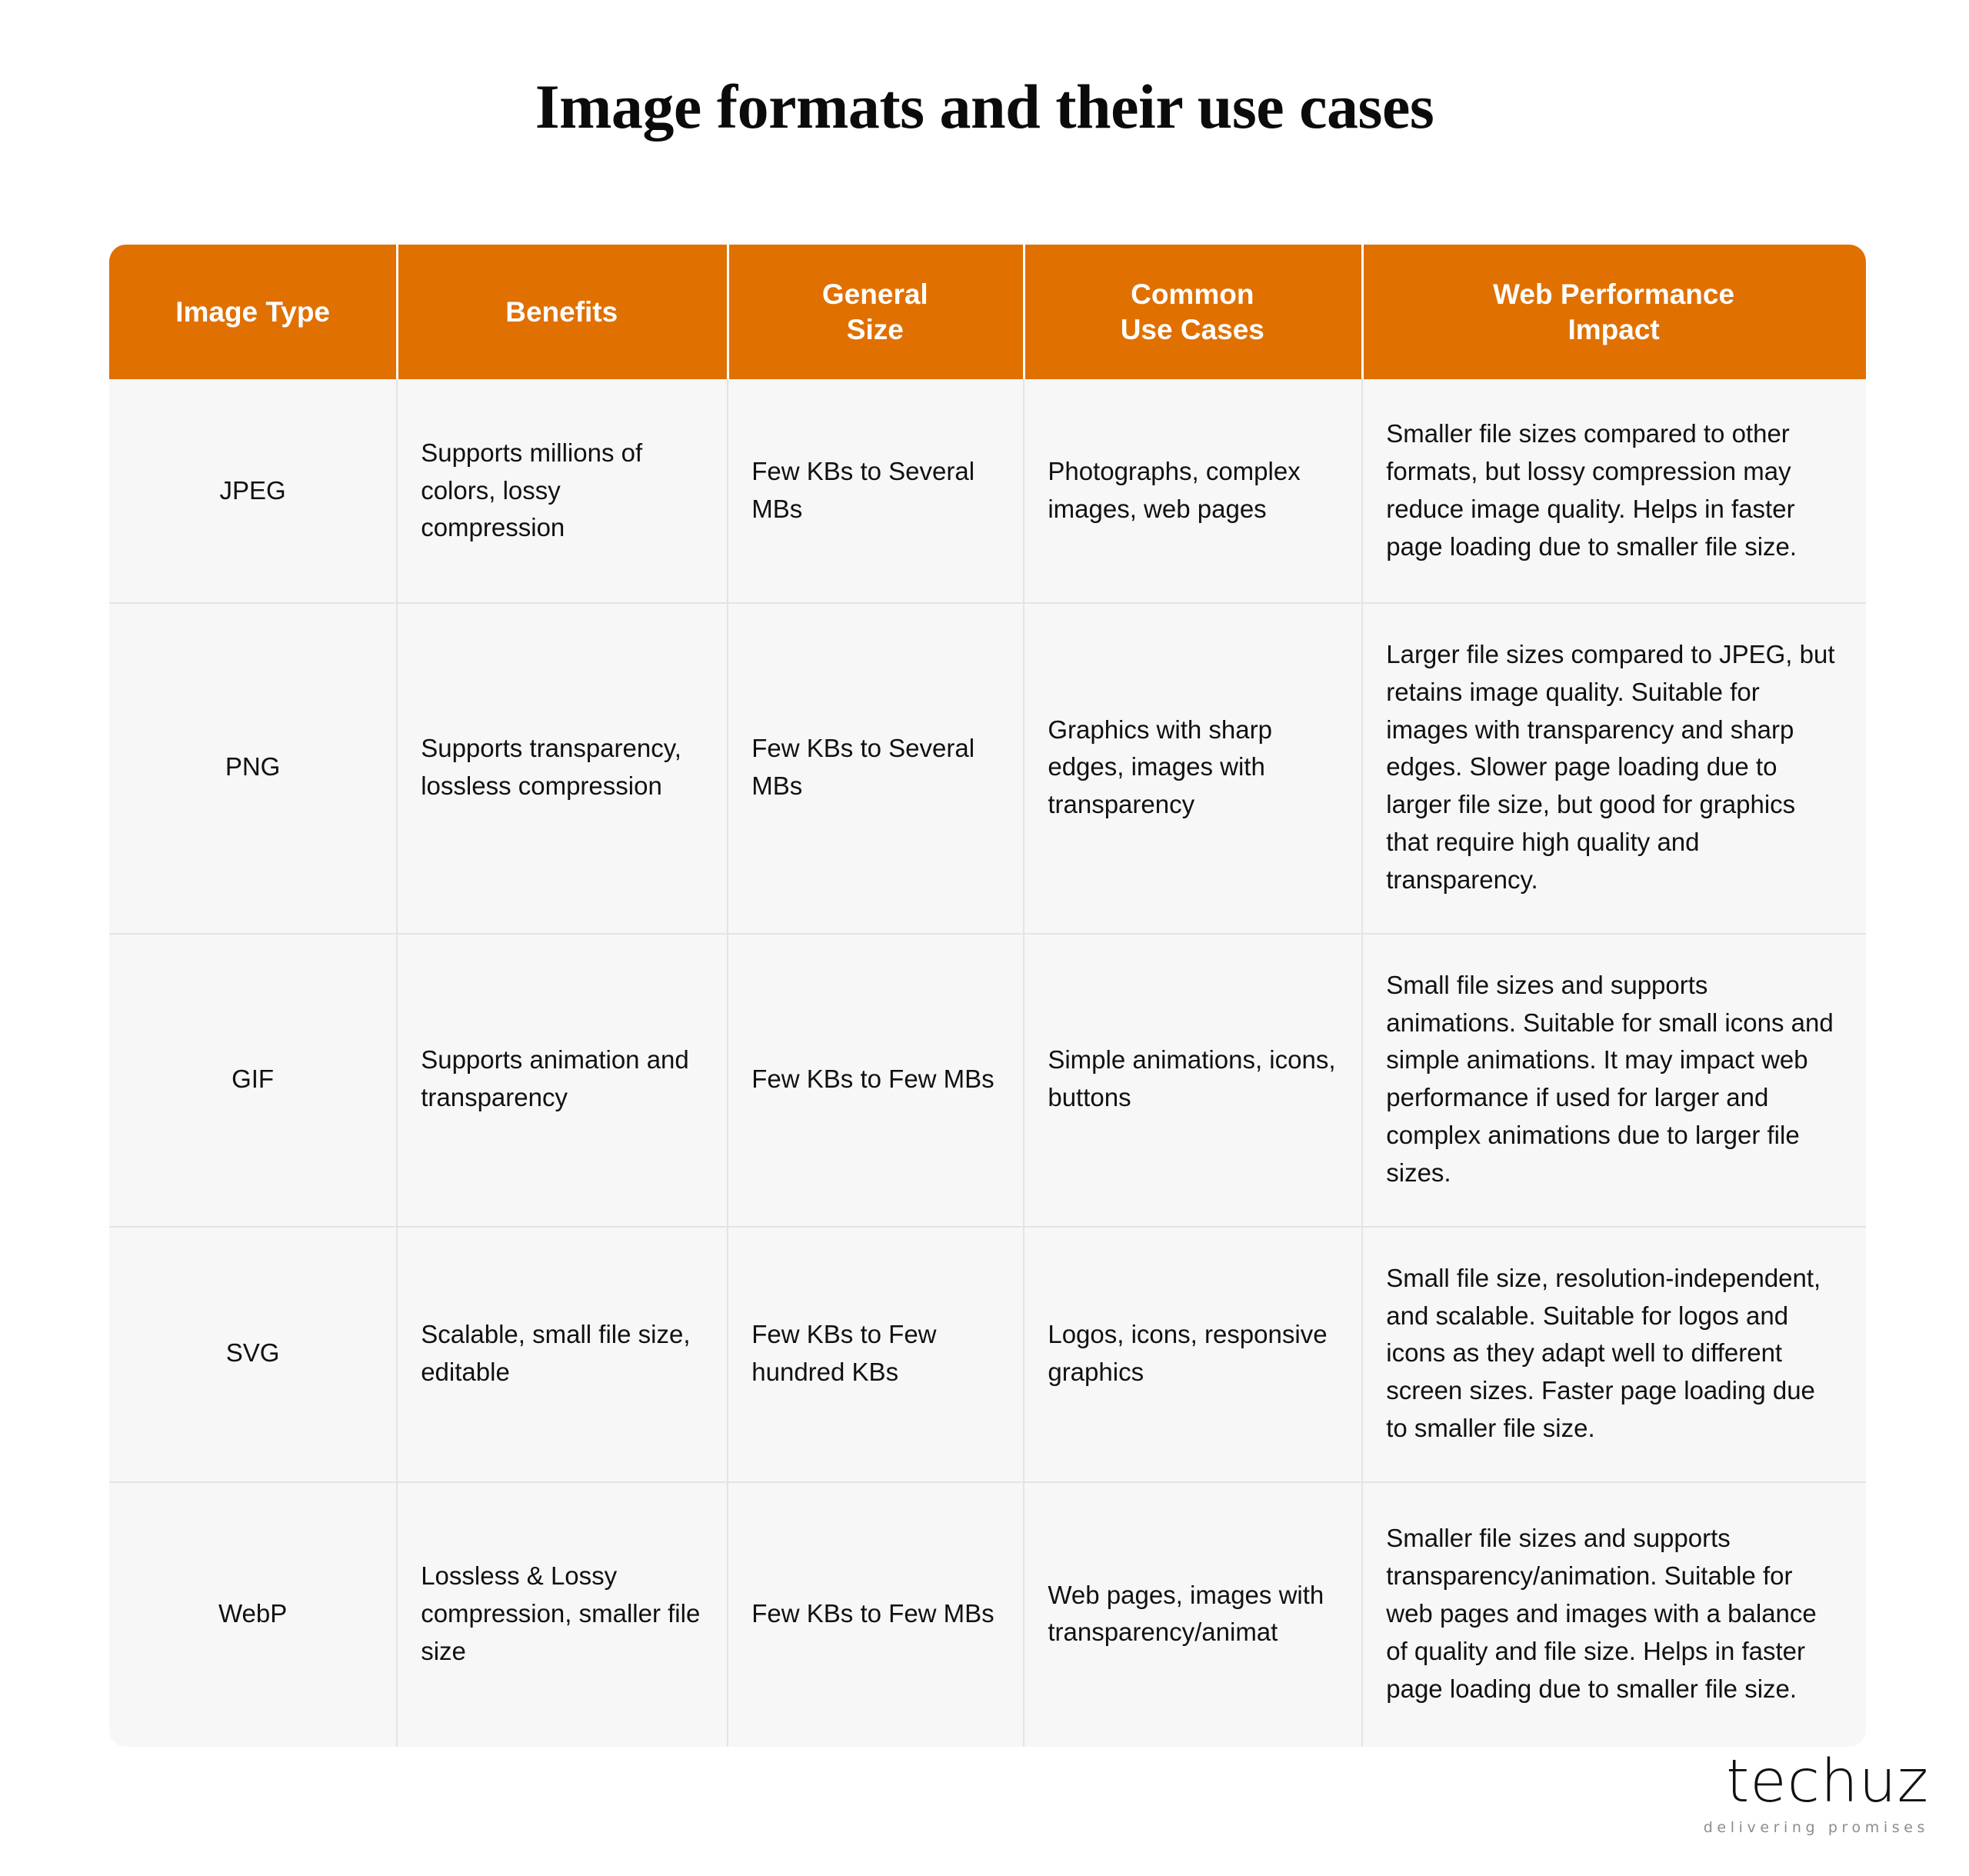 The height and width of the screenshot is (1876, 1969). Describe the element at coordinates (253, 767) in the screenshot. I see `cell-image-type: PNG` at that location.